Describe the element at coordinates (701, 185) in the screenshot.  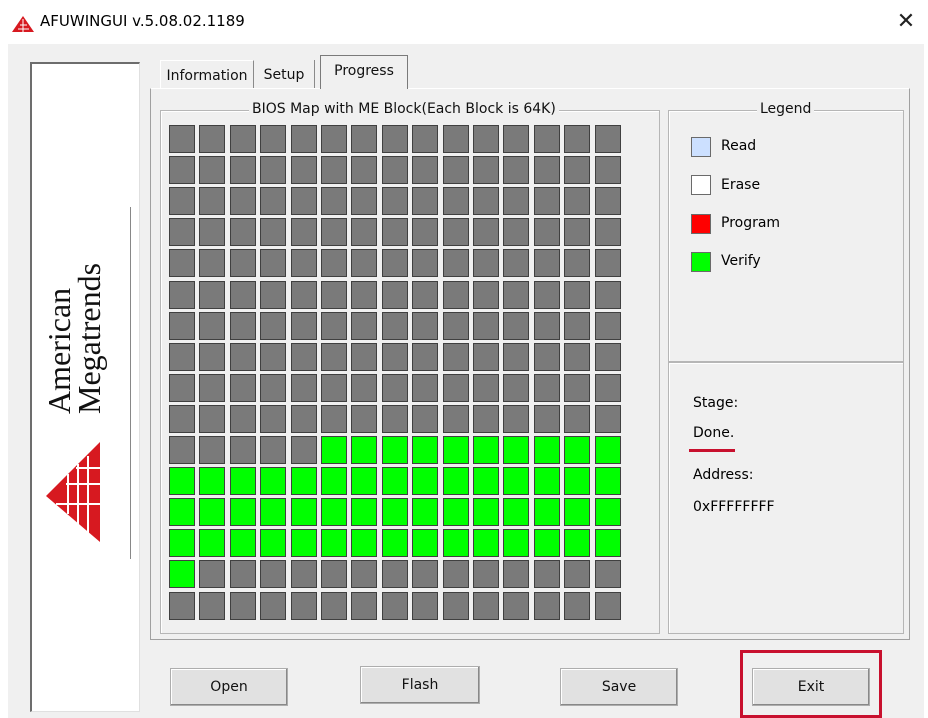
I see `legend-swatch-erase` at that location.